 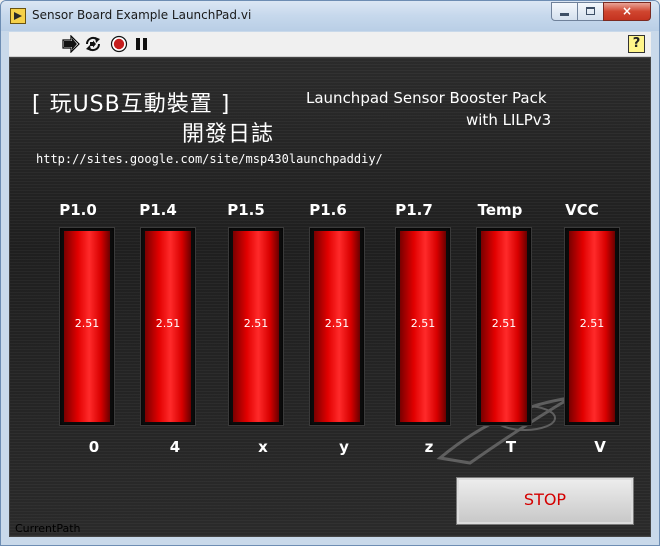 What do you see at coordinates (344, 447) in the screenshot?
I see `axis-label-y: y` at bounding box center [344, 447].